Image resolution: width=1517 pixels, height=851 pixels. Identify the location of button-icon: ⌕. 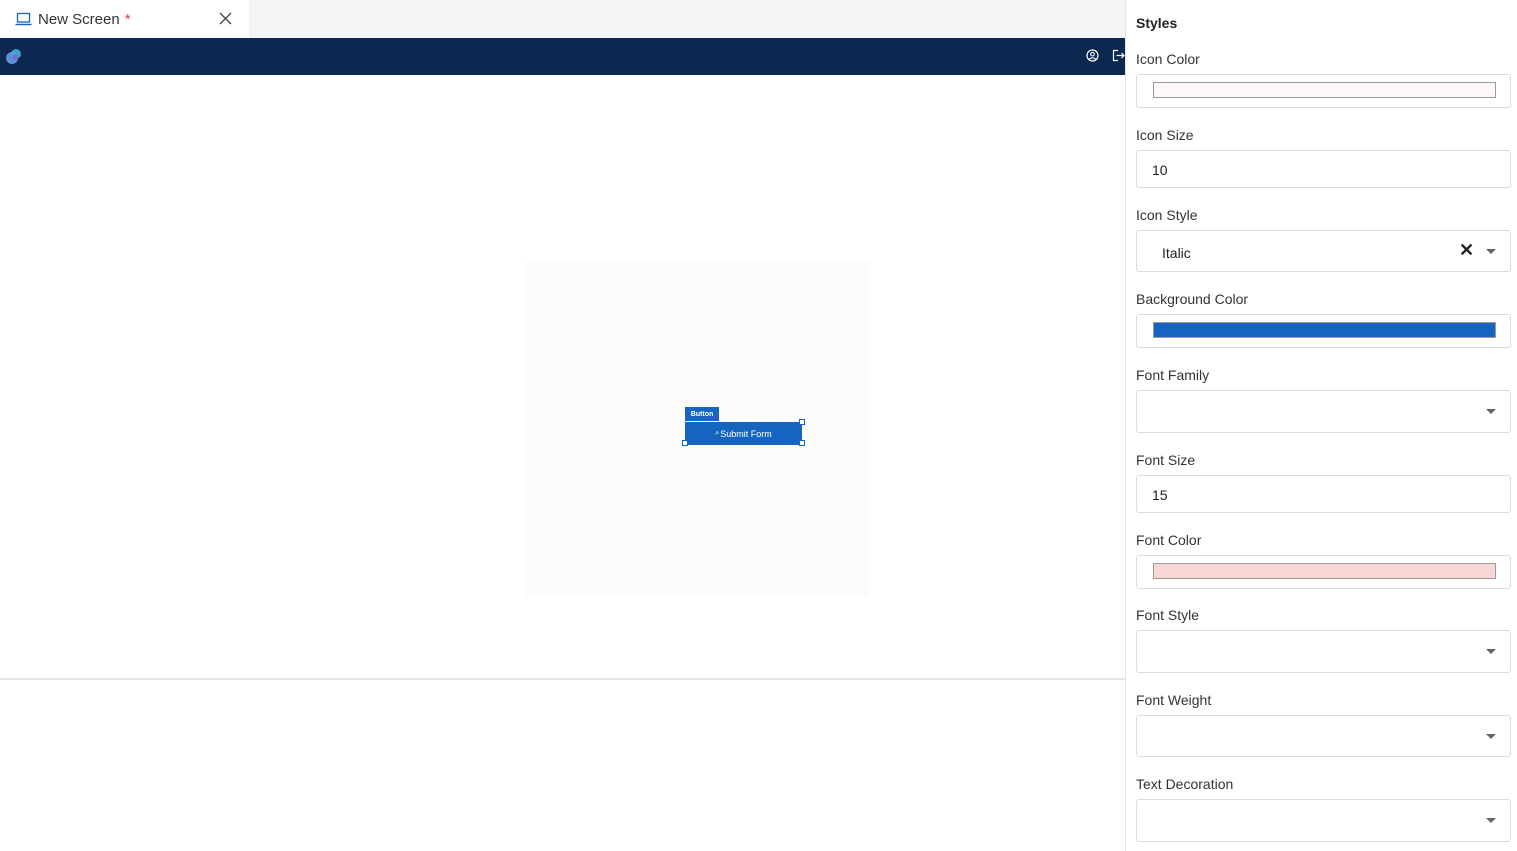
(717, 433).